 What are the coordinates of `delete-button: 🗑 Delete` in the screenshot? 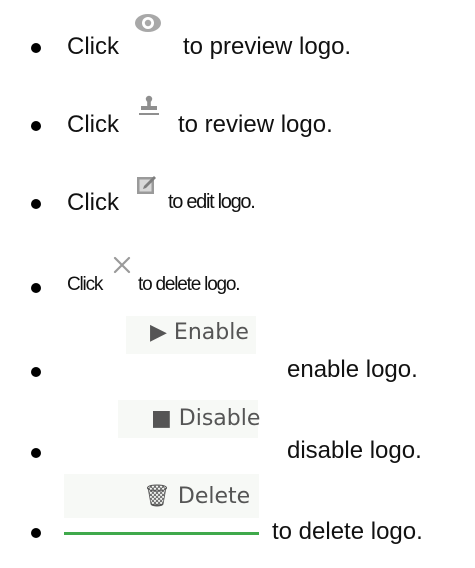 It's located at (161, 496).